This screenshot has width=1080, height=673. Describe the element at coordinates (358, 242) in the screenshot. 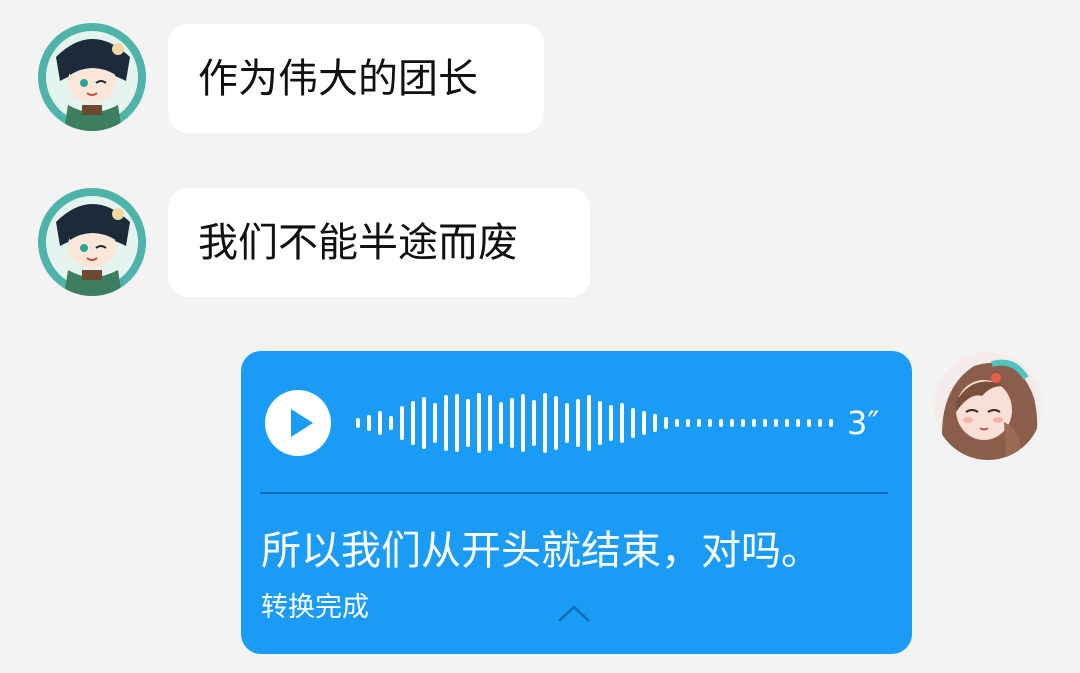

I see `message-text: 我们不能半途而废` at that location.